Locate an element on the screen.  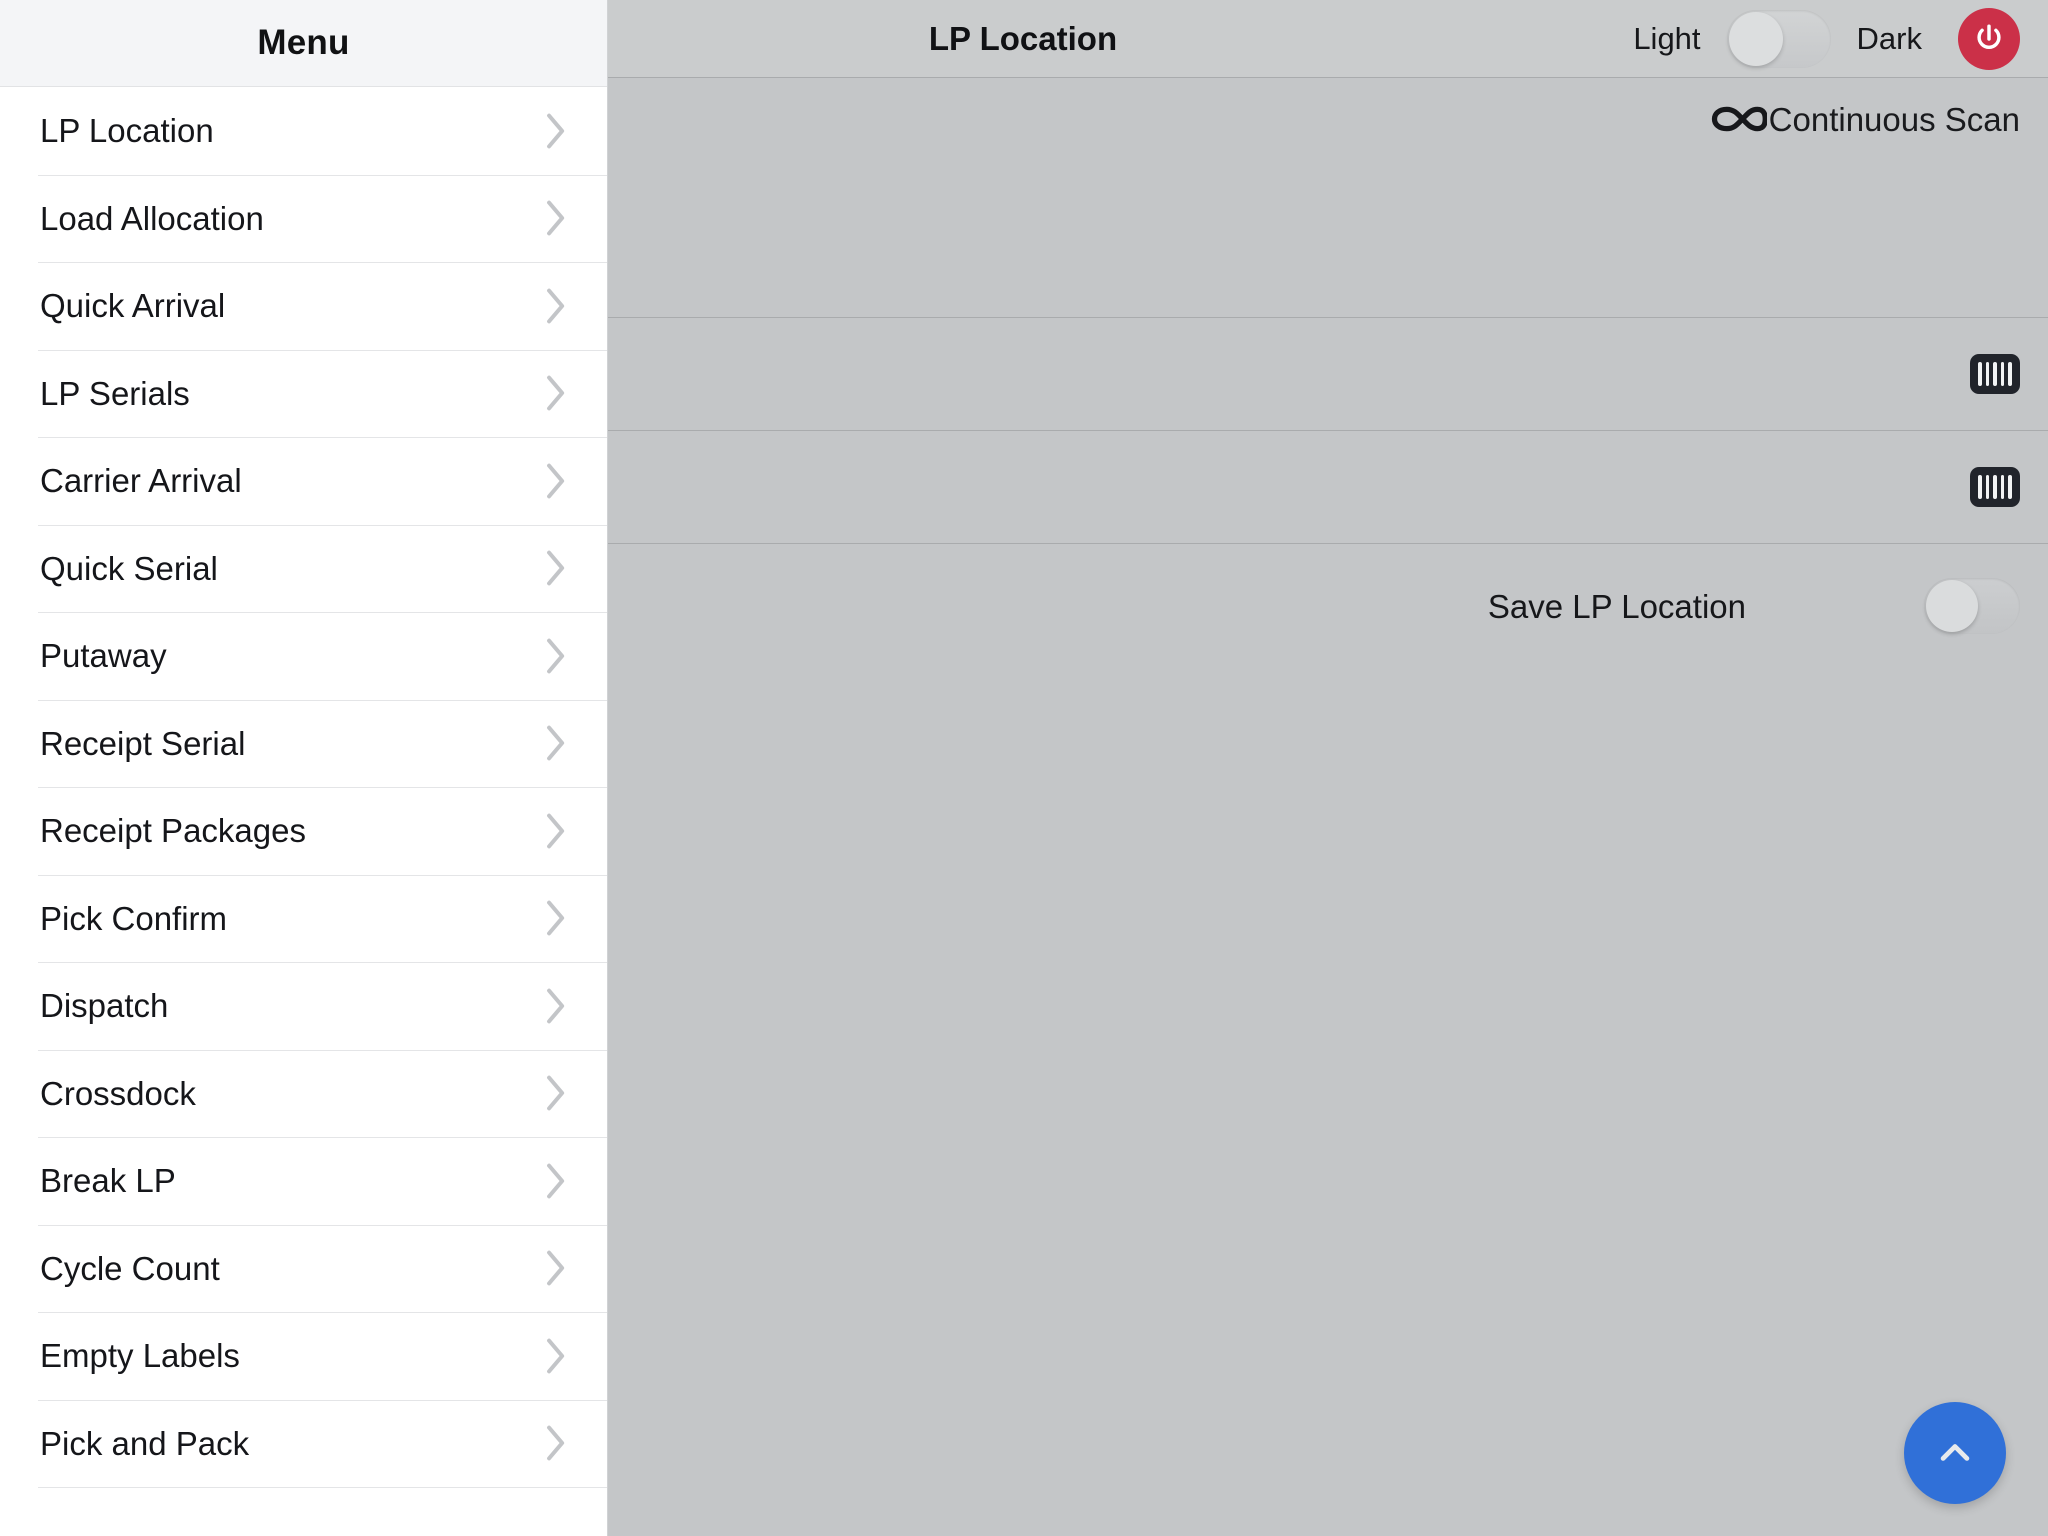
sidebar-item-label: Crossdock is located at coordinates (118, 1093).